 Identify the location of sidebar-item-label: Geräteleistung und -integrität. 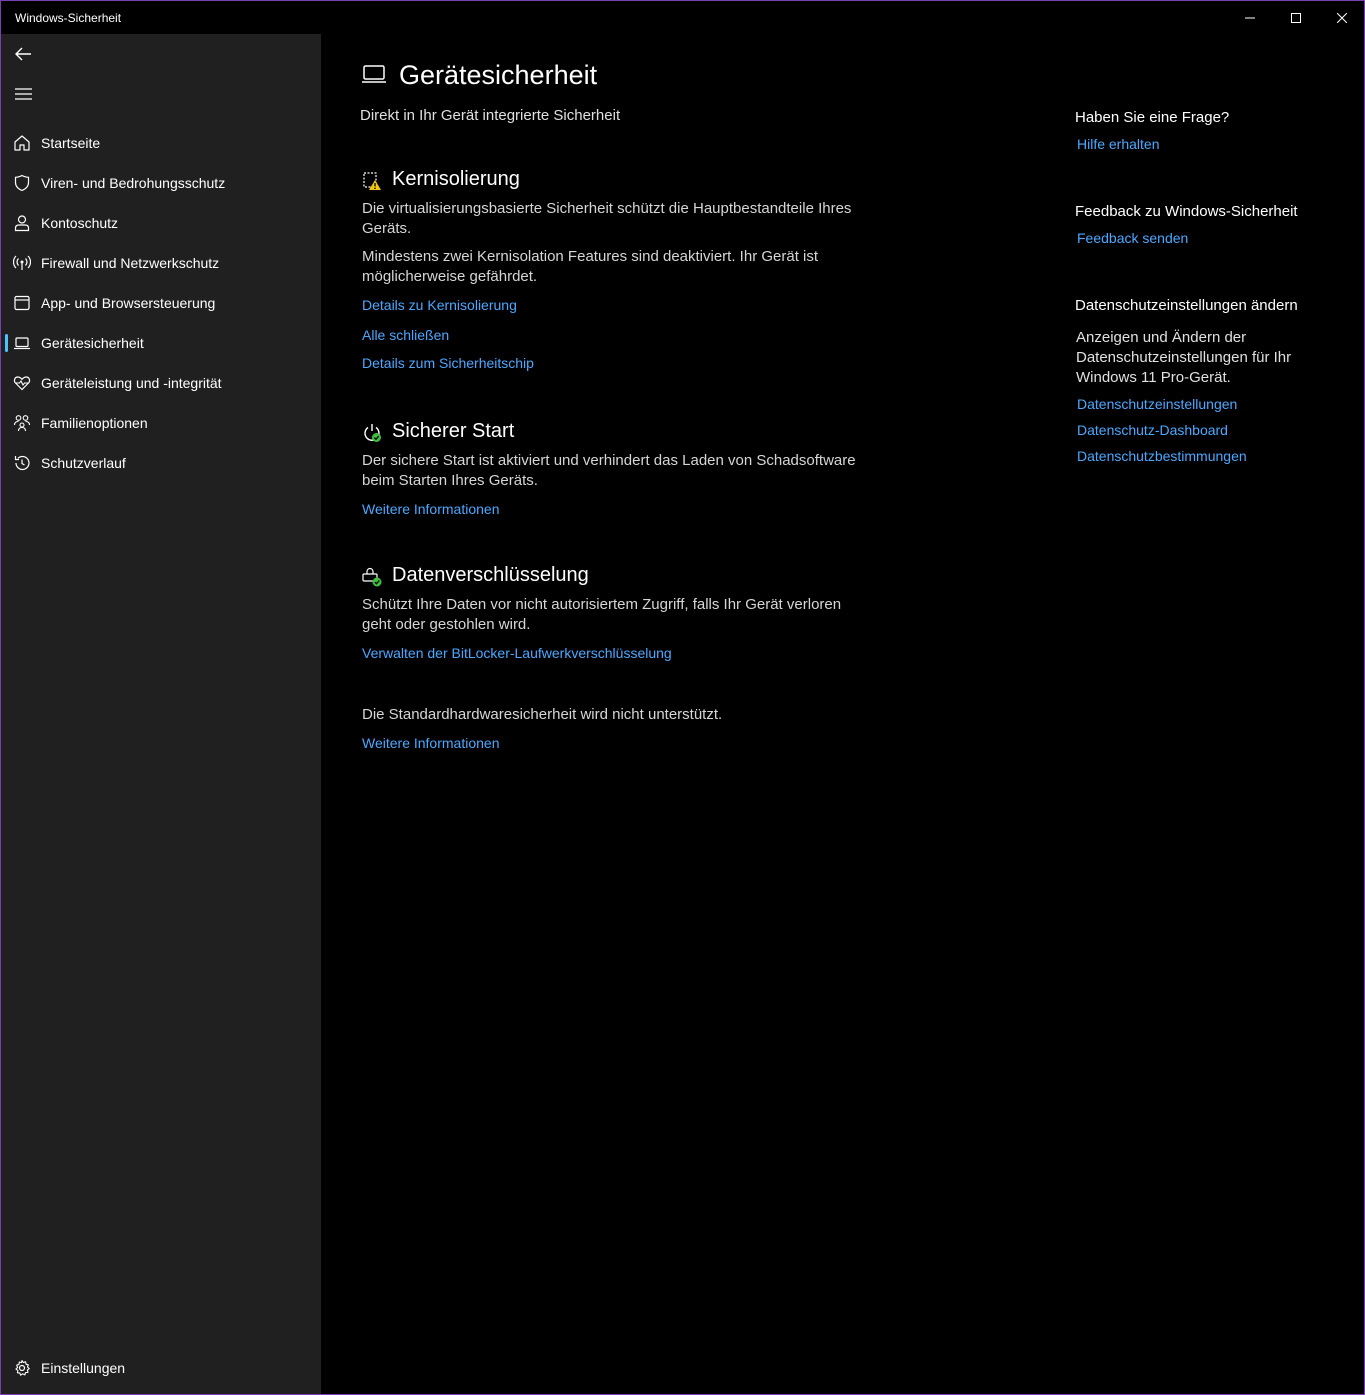
(131, 383).